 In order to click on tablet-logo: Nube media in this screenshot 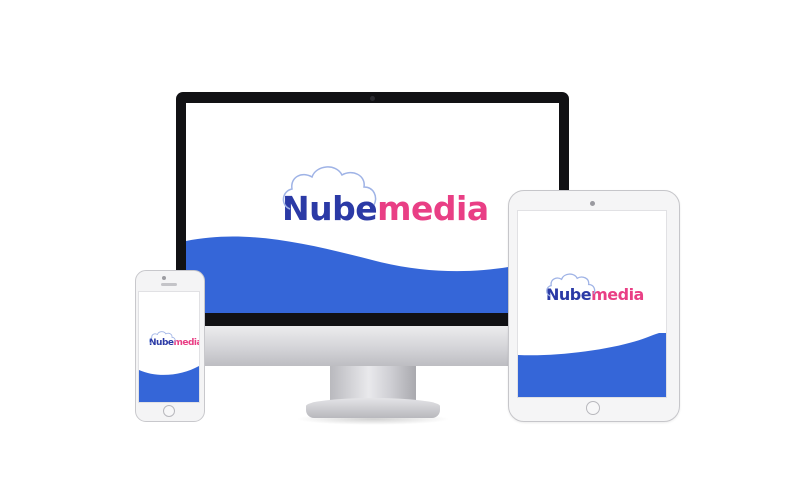, I will do `click(595, 288)`.